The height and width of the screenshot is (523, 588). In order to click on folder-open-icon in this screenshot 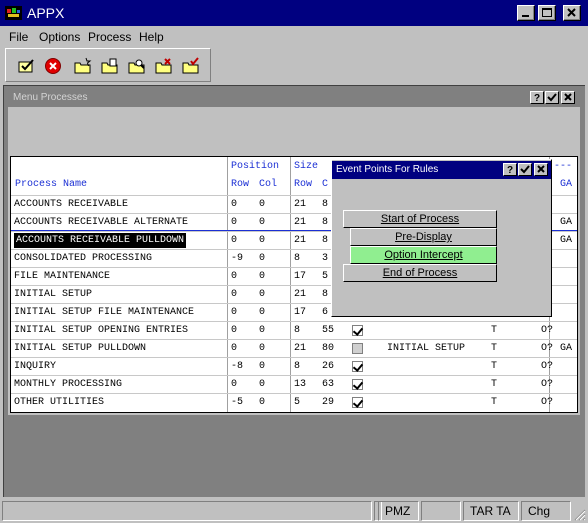, I will do `click(110, 66)`.